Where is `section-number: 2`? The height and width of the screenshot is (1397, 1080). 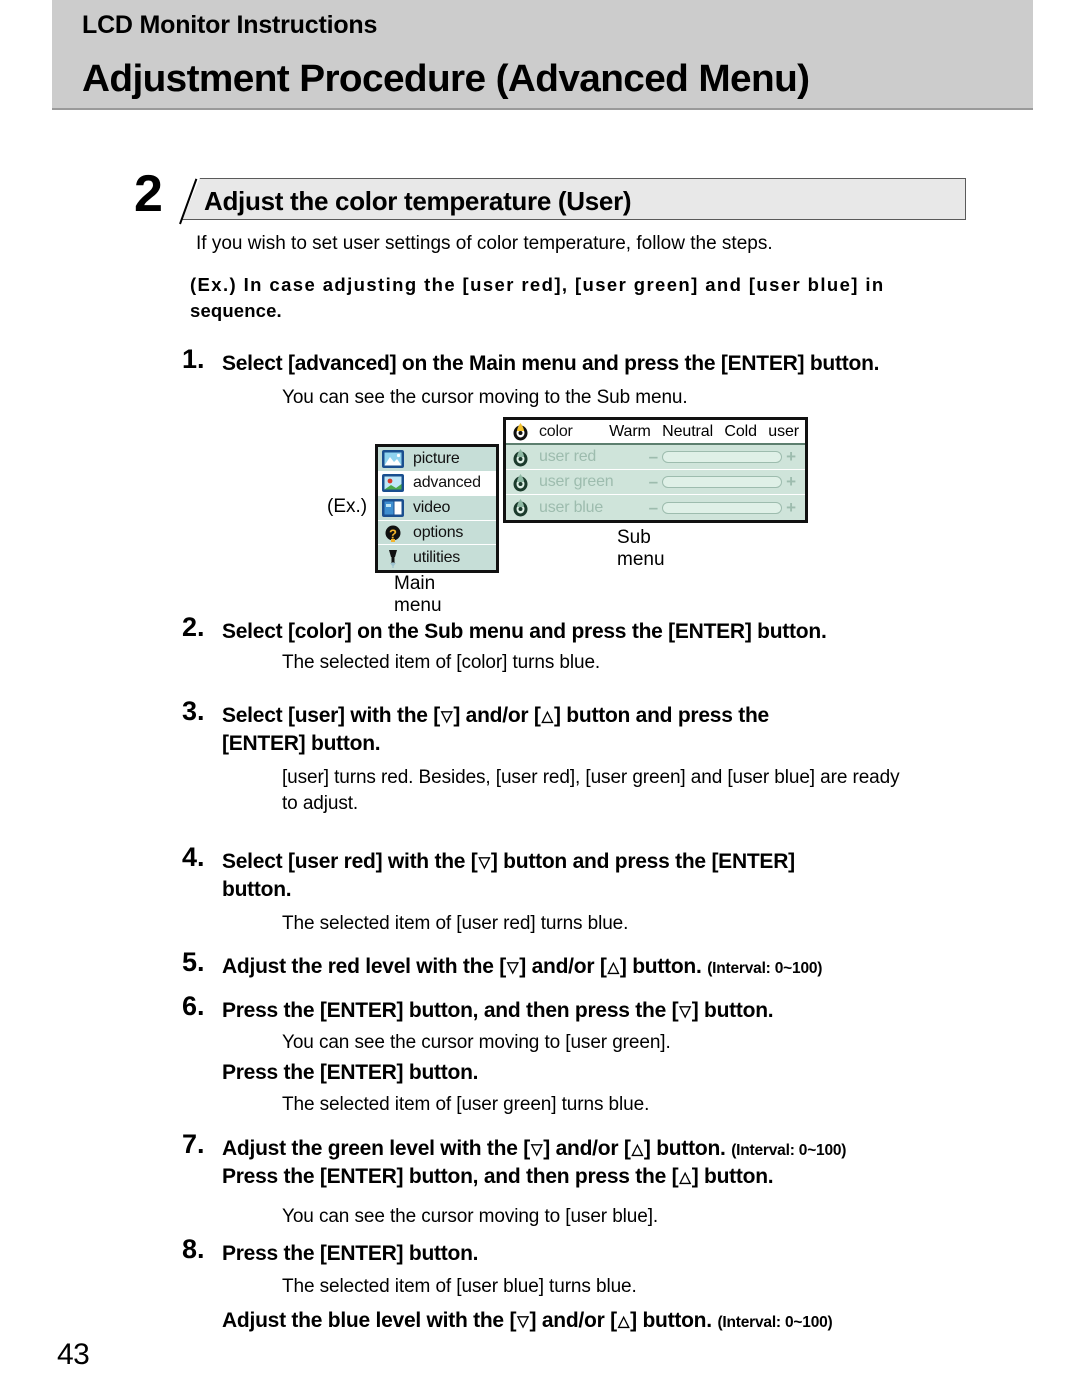
section-number: 2 is located at coordinates (148, 194).